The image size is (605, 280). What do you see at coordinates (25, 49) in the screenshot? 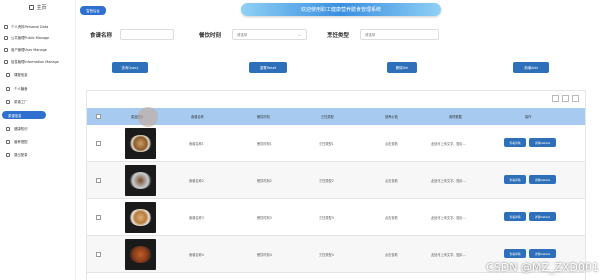
I see `sidebar-item-user: 用户管理User Manage` at bounding box center [25, 49].